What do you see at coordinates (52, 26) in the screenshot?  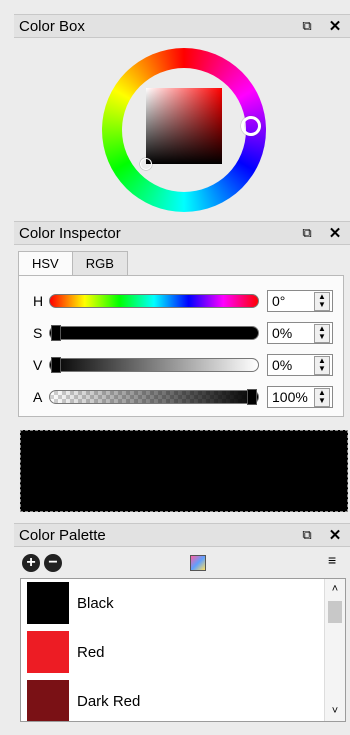 I see `color-box-title: Color Box` at bounding box center [52, 26].